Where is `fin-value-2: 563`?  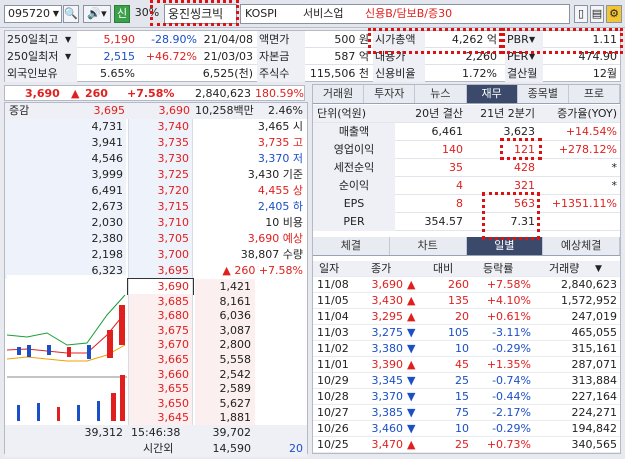 fin-value-2: 563 is located at coordinates (524, 203).